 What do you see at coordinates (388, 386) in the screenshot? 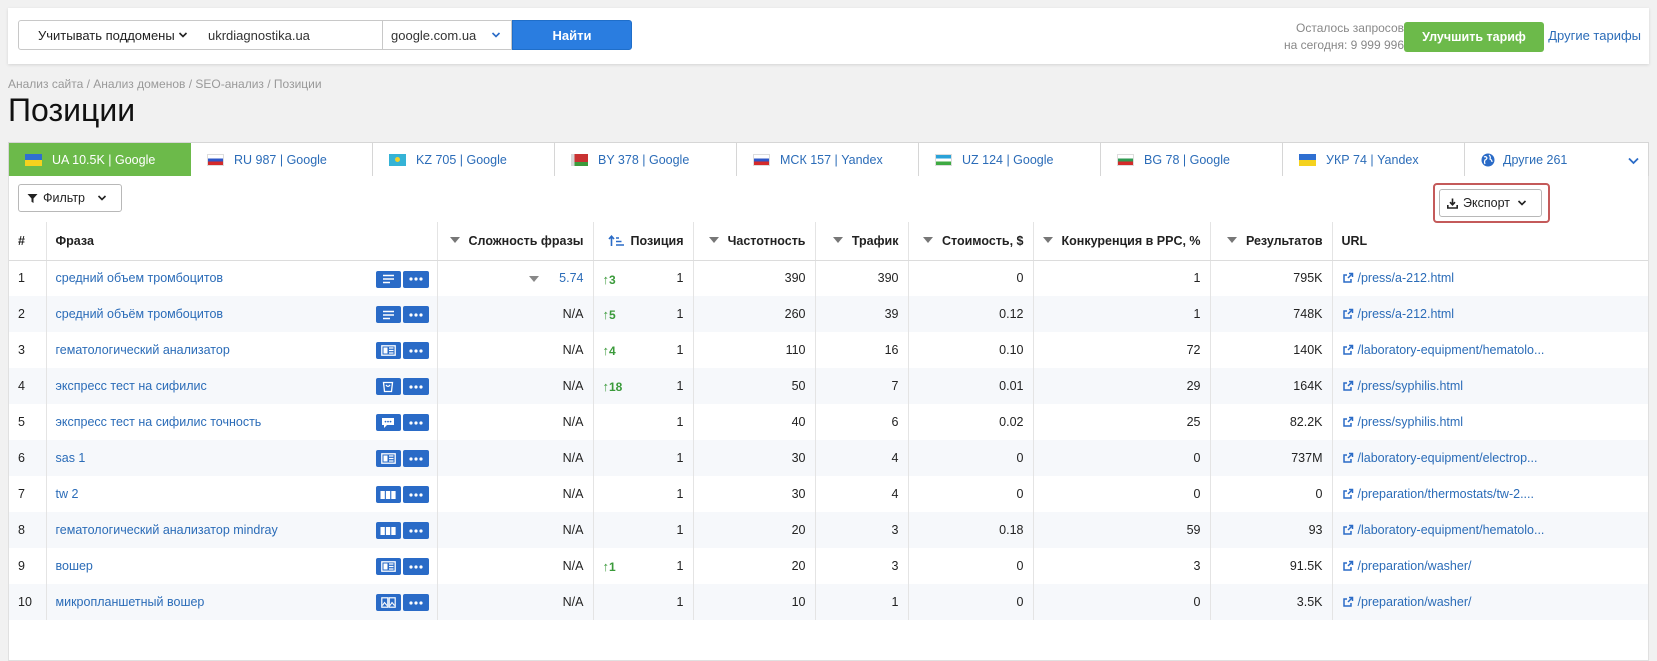
I see `shopping-bag-icon` at bounding box center [388, 386].